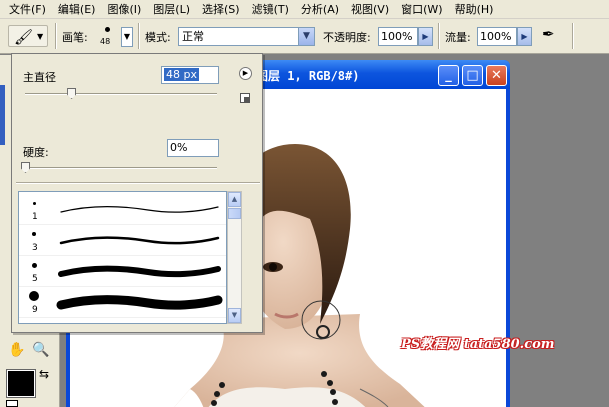 The image size is (609, 407). Describe the element at coordinates (458, 37) in the screenshot. I see `flow-label: 流量:` at that location.